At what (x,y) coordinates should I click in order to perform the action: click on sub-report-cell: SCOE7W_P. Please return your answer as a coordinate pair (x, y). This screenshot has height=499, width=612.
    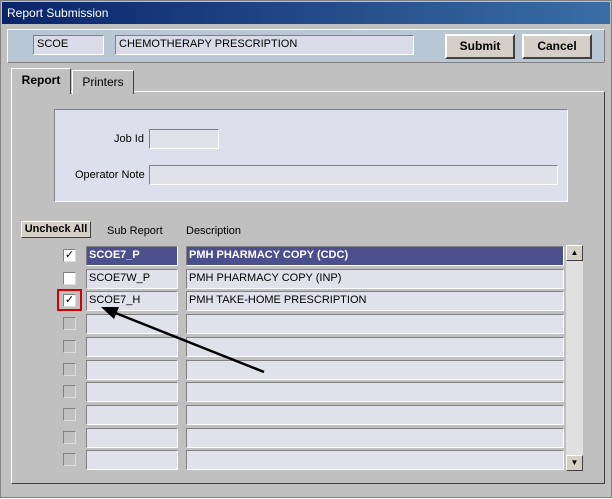
    Looking at the image, I should click on (132, 279).